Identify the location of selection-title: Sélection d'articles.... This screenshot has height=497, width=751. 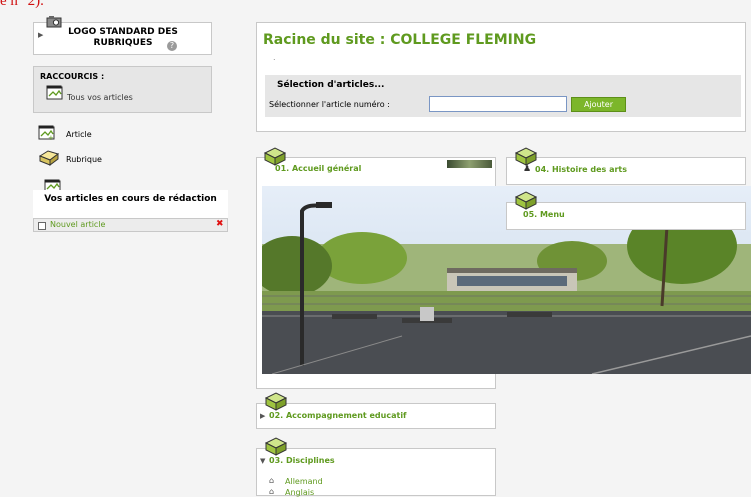
(331, 85).